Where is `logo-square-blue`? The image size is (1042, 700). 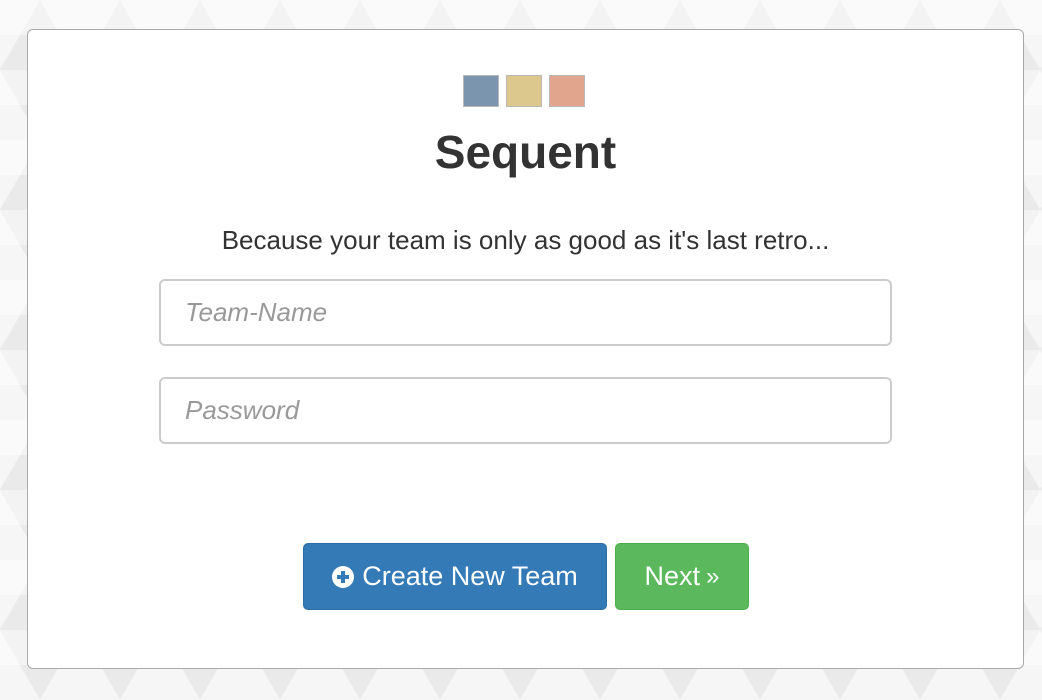 logo-square-blue is located at coordinates (481, 91).